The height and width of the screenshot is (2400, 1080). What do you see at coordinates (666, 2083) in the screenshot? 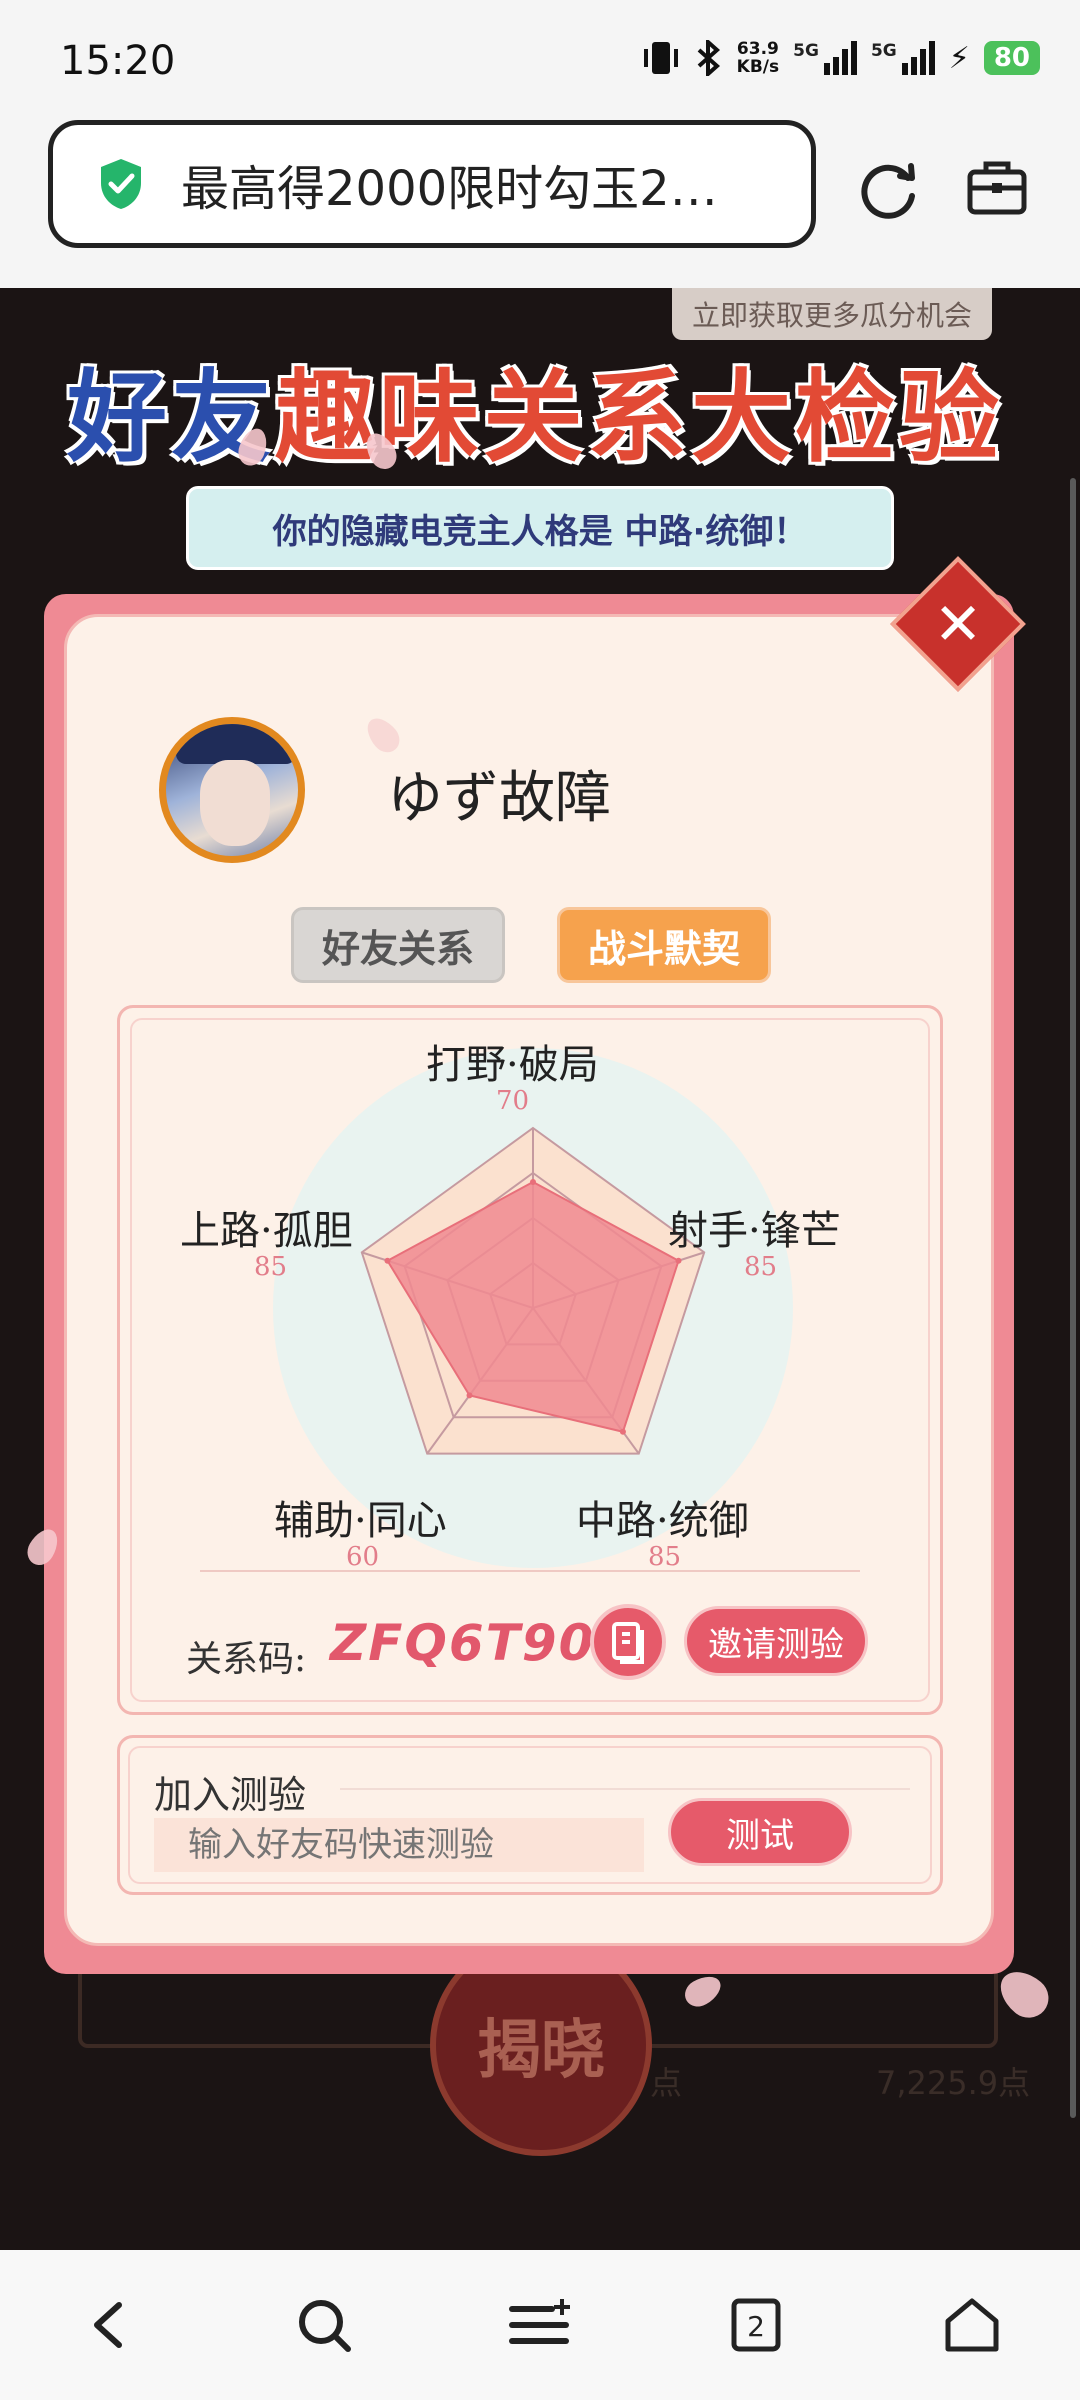
I see `background-text: 点` at bounding box center [666, 2083].